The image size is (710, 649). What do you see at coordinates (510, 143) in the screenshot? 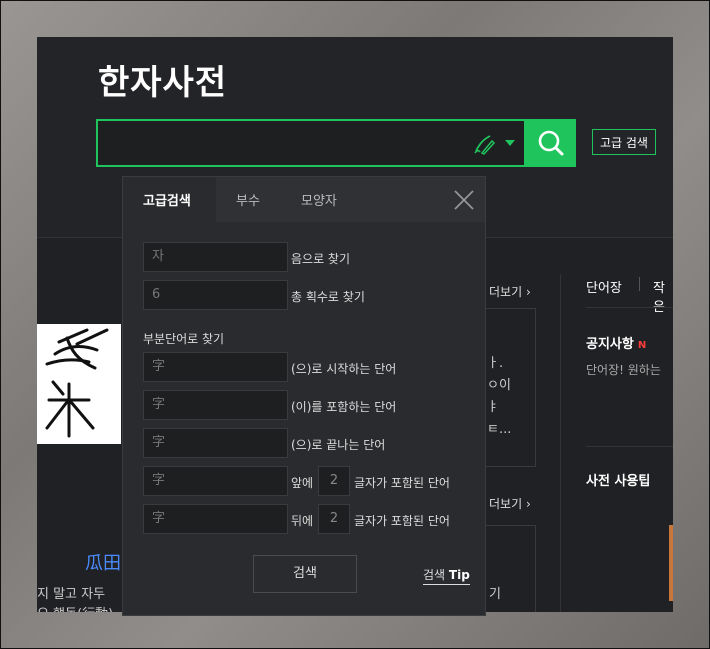
I see `chevron-down-icon` at bounding box center [510, 143].